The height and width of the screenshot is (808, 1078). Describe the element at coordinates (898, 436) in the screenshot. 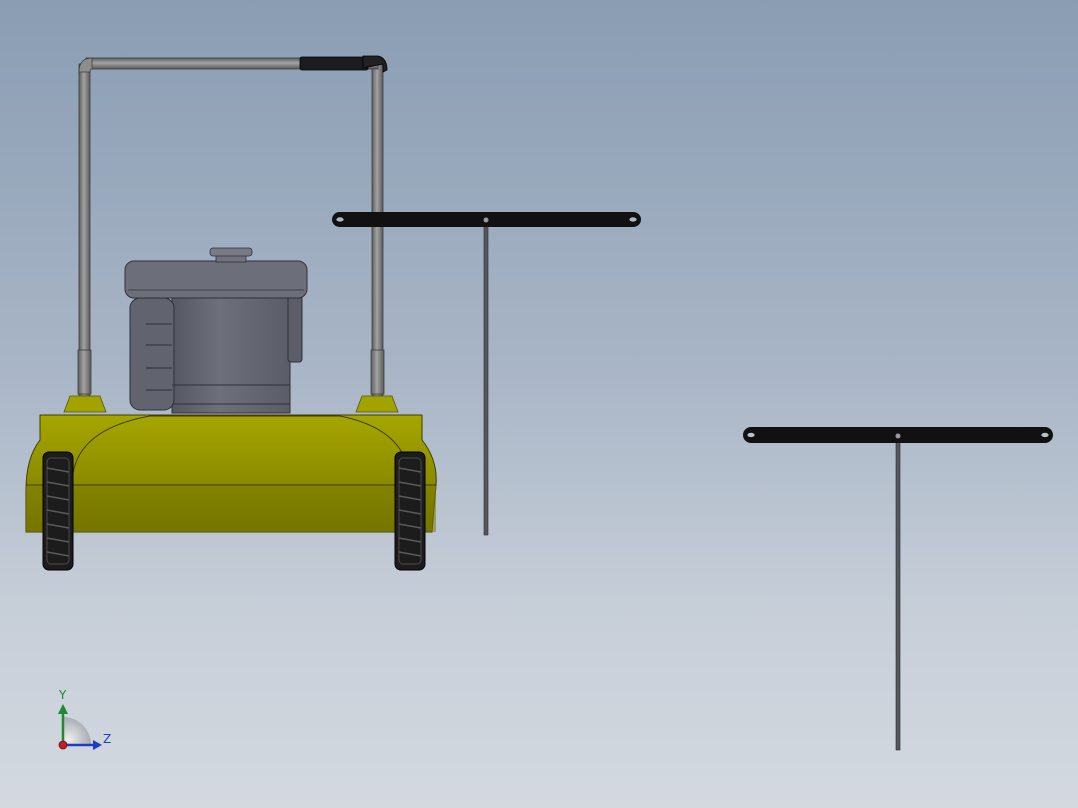

I see `t-bar-2-joint` at that location.